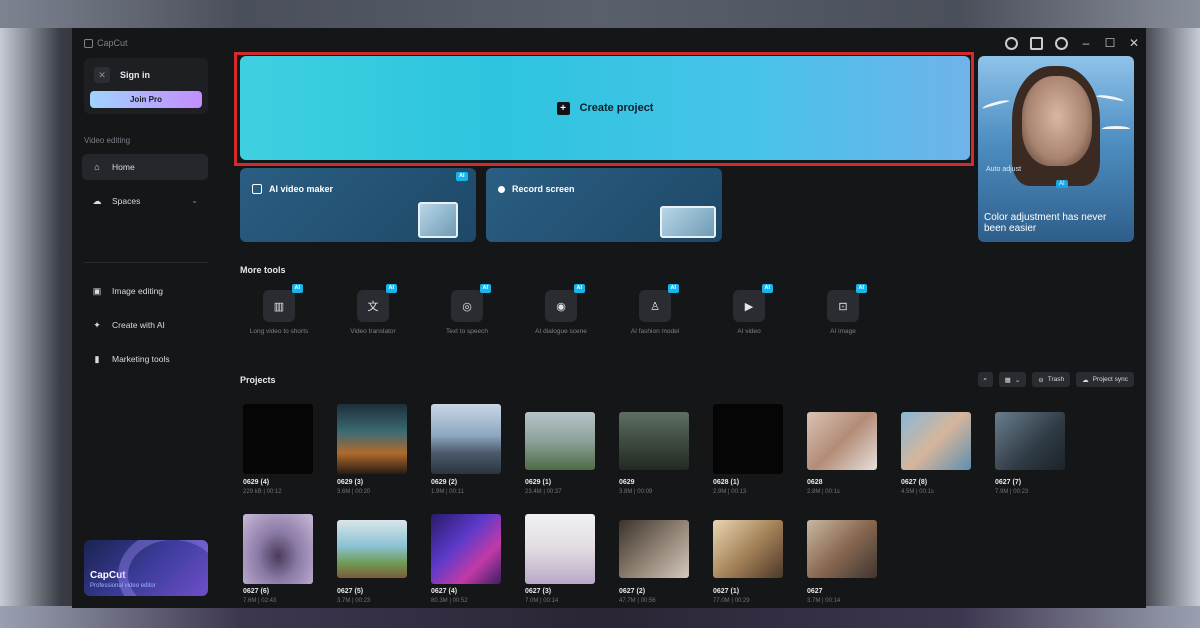  What do you see at coordinates (1036, 43) in the screenshot?
I see `feedback-icon` at bounding box center [1036, 43].